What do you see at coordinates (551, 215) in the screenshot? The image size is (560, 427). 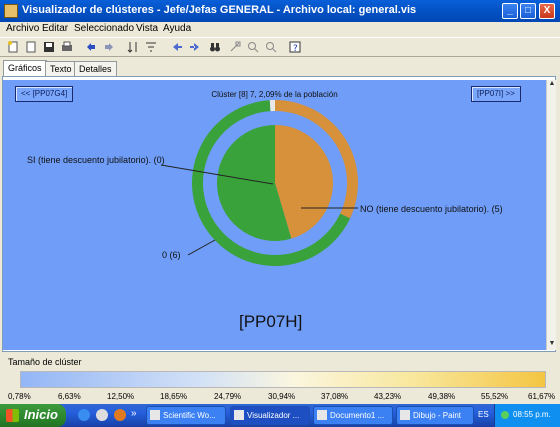 I see `vertical-scrollbar: ▲ ▼` at bounding box center [551, 215].